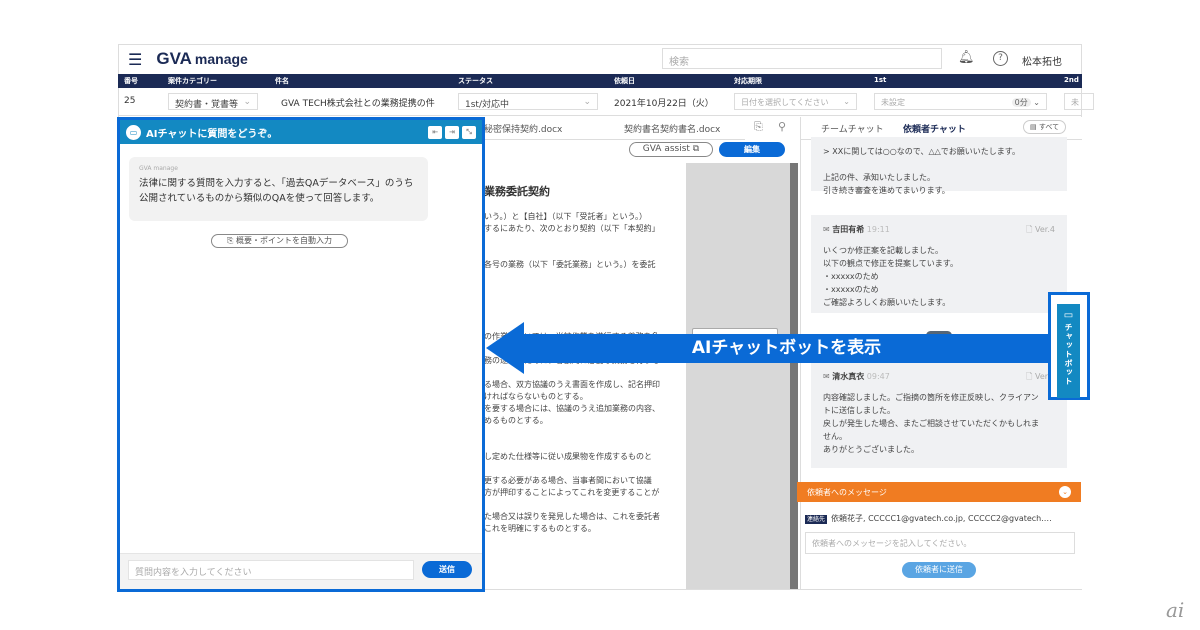 This screenshot has height=630, width=1200. Describe the element at coordinates (212, 134) in the screenshot. I see `ai-chat-title: AIチャットに質問をどうぞ。` at that location.